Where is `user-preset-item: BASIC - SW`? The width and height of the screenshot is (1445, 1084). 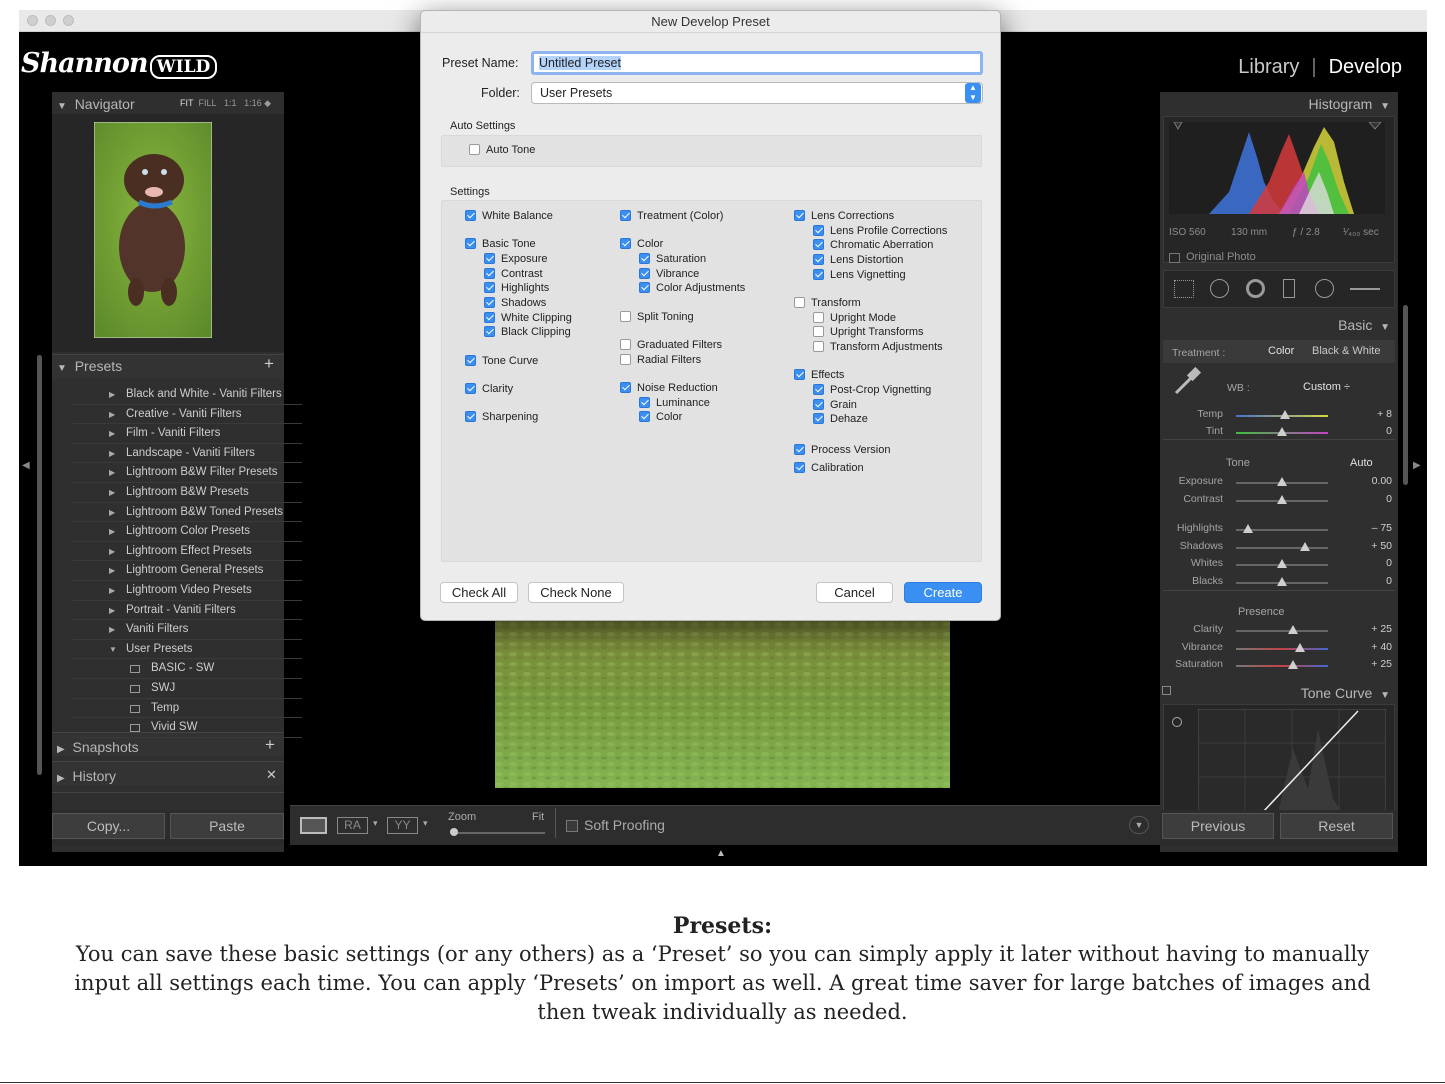
user-preset-item: BASIC - SW is located at coordinates (187, 669).